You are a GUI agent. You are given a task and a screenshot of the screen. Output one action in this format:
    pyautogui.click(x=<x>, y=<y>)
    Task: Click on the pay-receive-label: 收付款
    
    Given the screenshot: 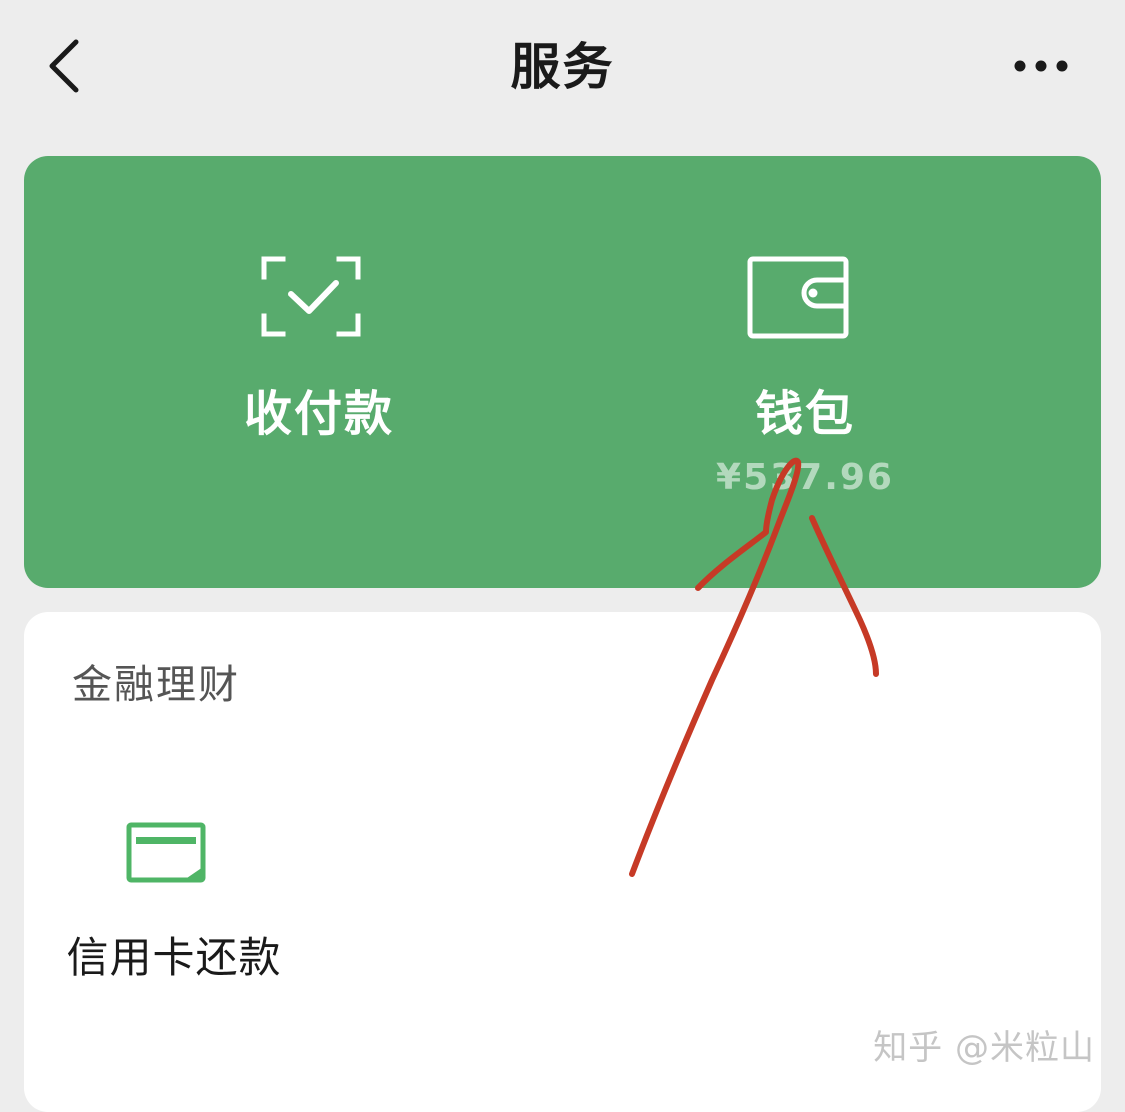 What is the action you would take?
    pyautogui.click(x=318, y=414)
    